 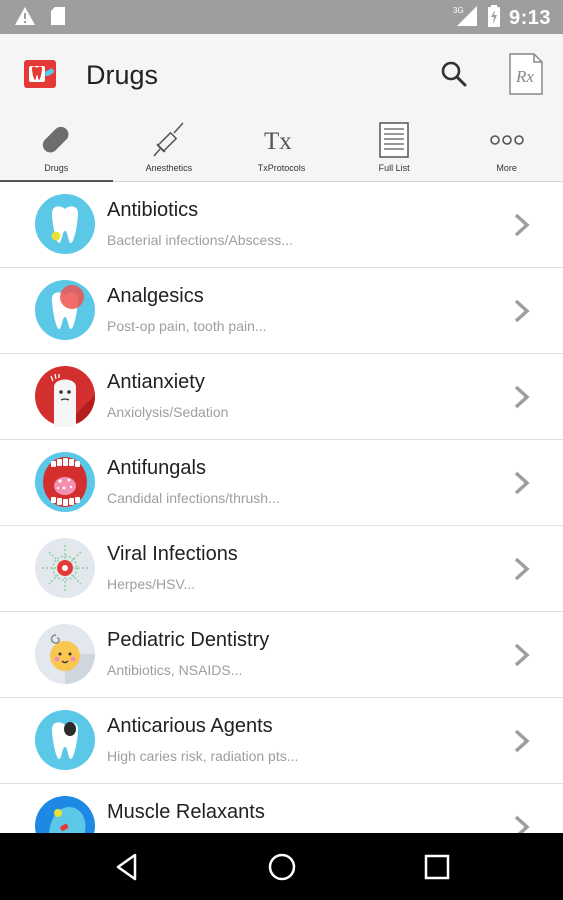 I want to click on sd-card-icon, so click(x=58, y=18).